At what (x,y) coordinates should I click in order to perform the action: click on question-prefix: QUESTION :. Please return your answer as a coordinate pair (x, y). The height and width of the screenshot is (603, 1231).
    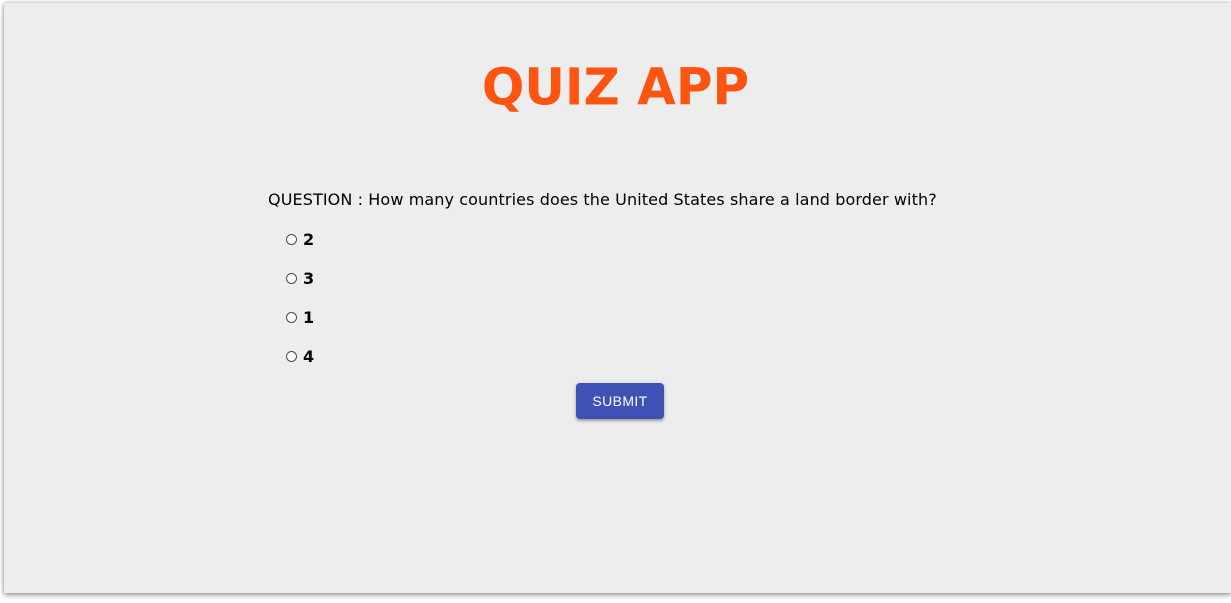
    Looking at the image, I should click on (318, 199).